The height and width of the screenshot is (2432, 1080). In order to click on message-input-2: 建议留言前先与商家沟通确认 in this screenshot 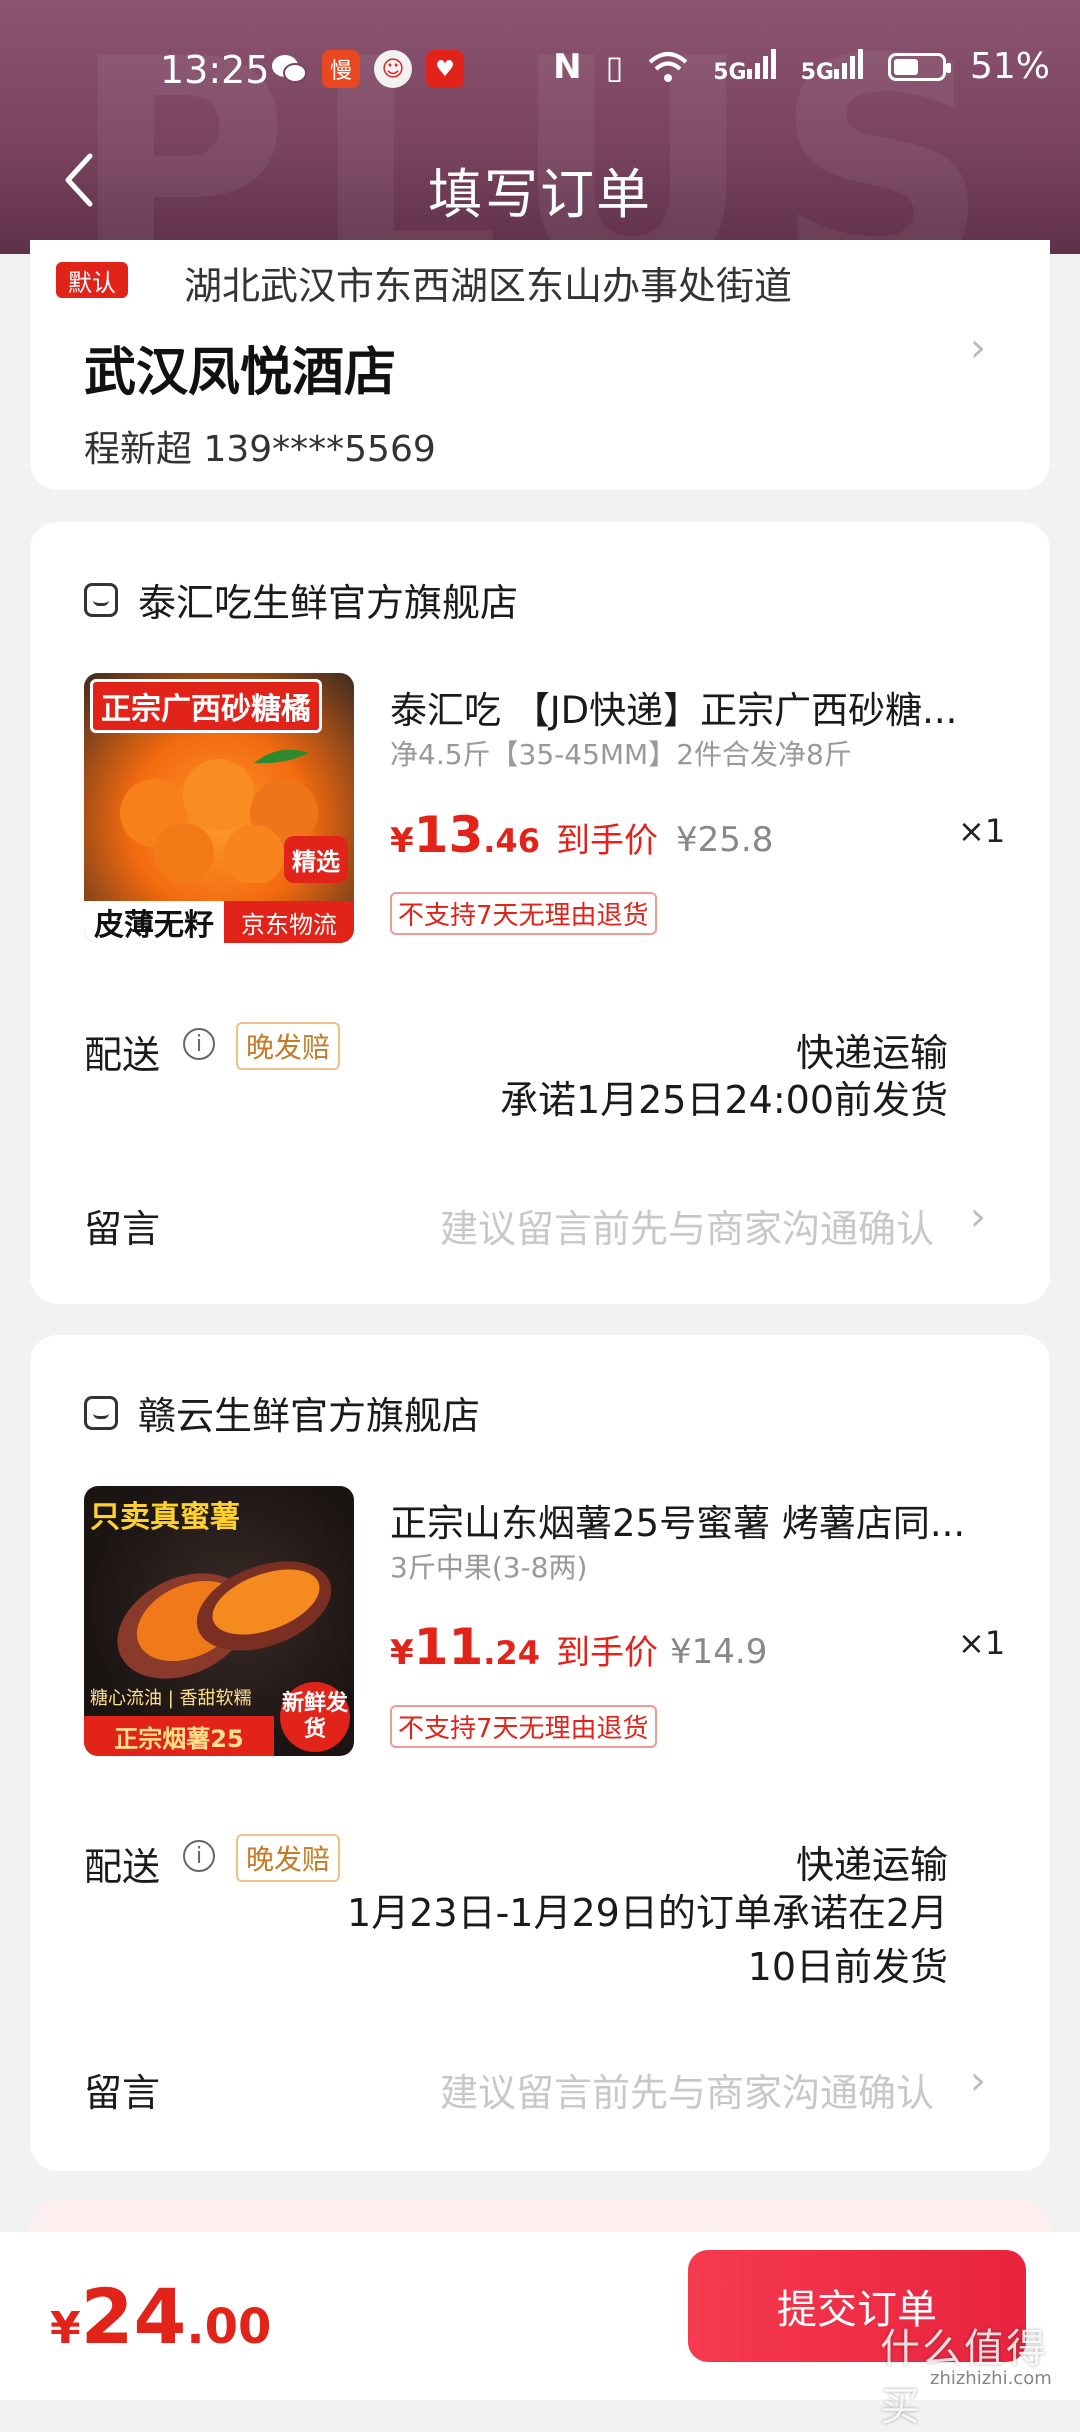, I will do `click(687, 2089)`.